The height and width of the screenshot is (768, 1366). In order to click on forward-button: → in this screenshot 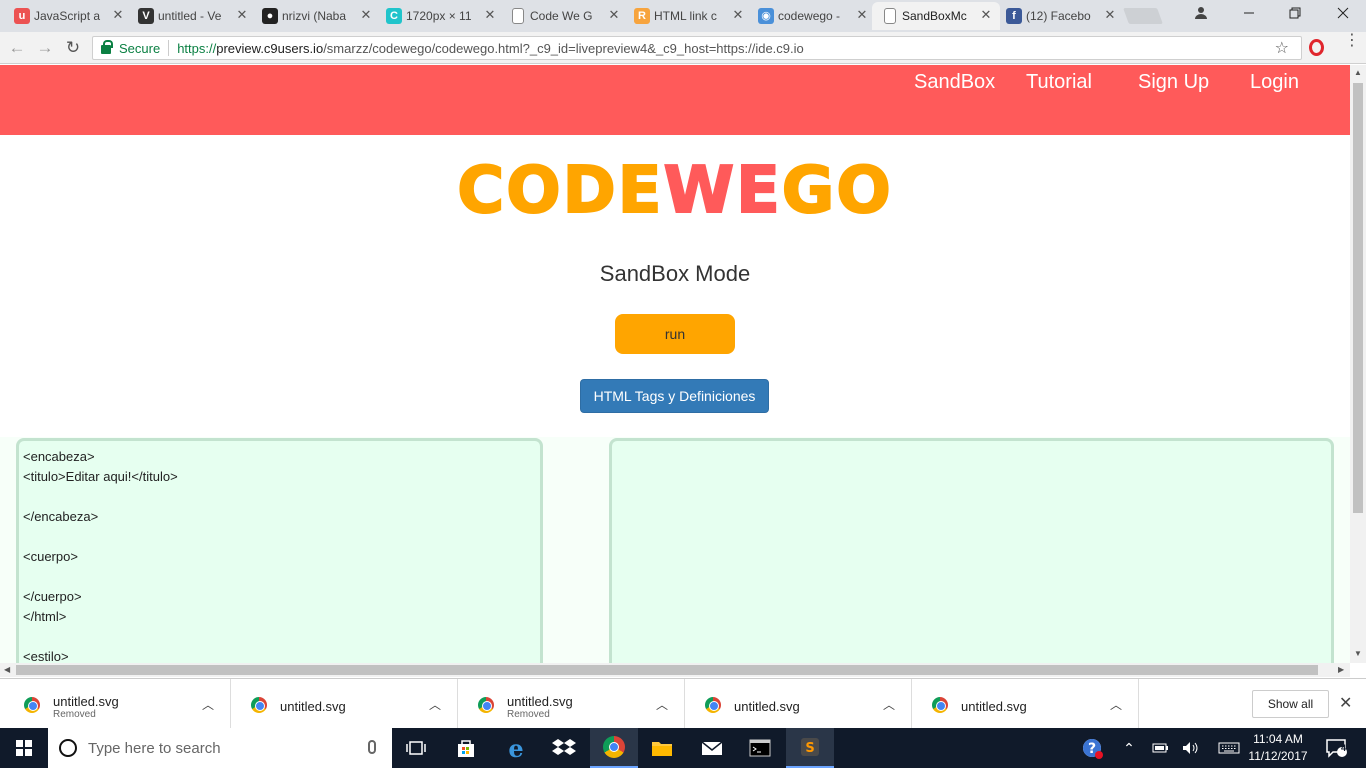, I will do `click(45, 48)`.